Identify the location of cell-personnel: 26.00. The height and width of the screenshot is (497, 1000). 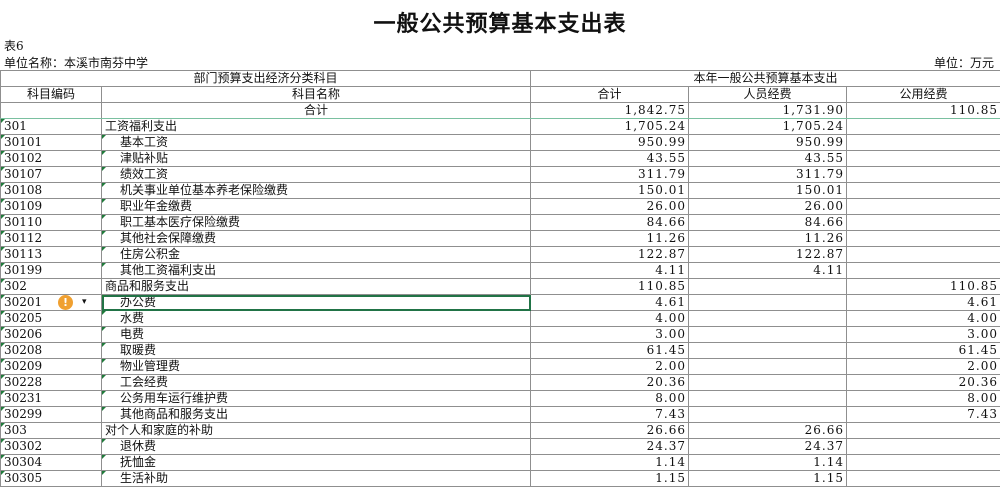
(768, 206).